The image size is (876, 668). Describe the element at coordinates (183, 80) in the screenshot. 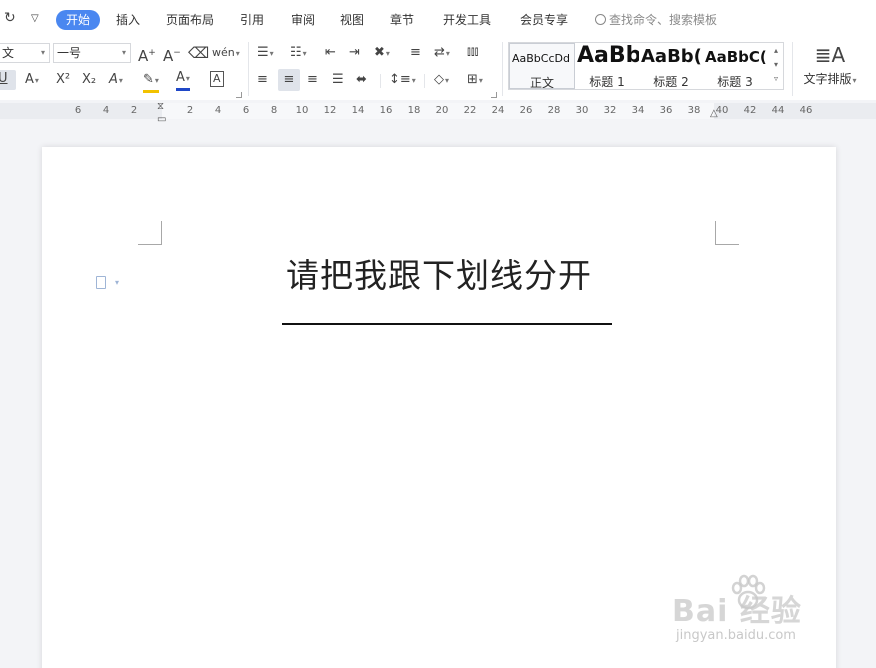

I see `font-color-icon: A▾` at that location.